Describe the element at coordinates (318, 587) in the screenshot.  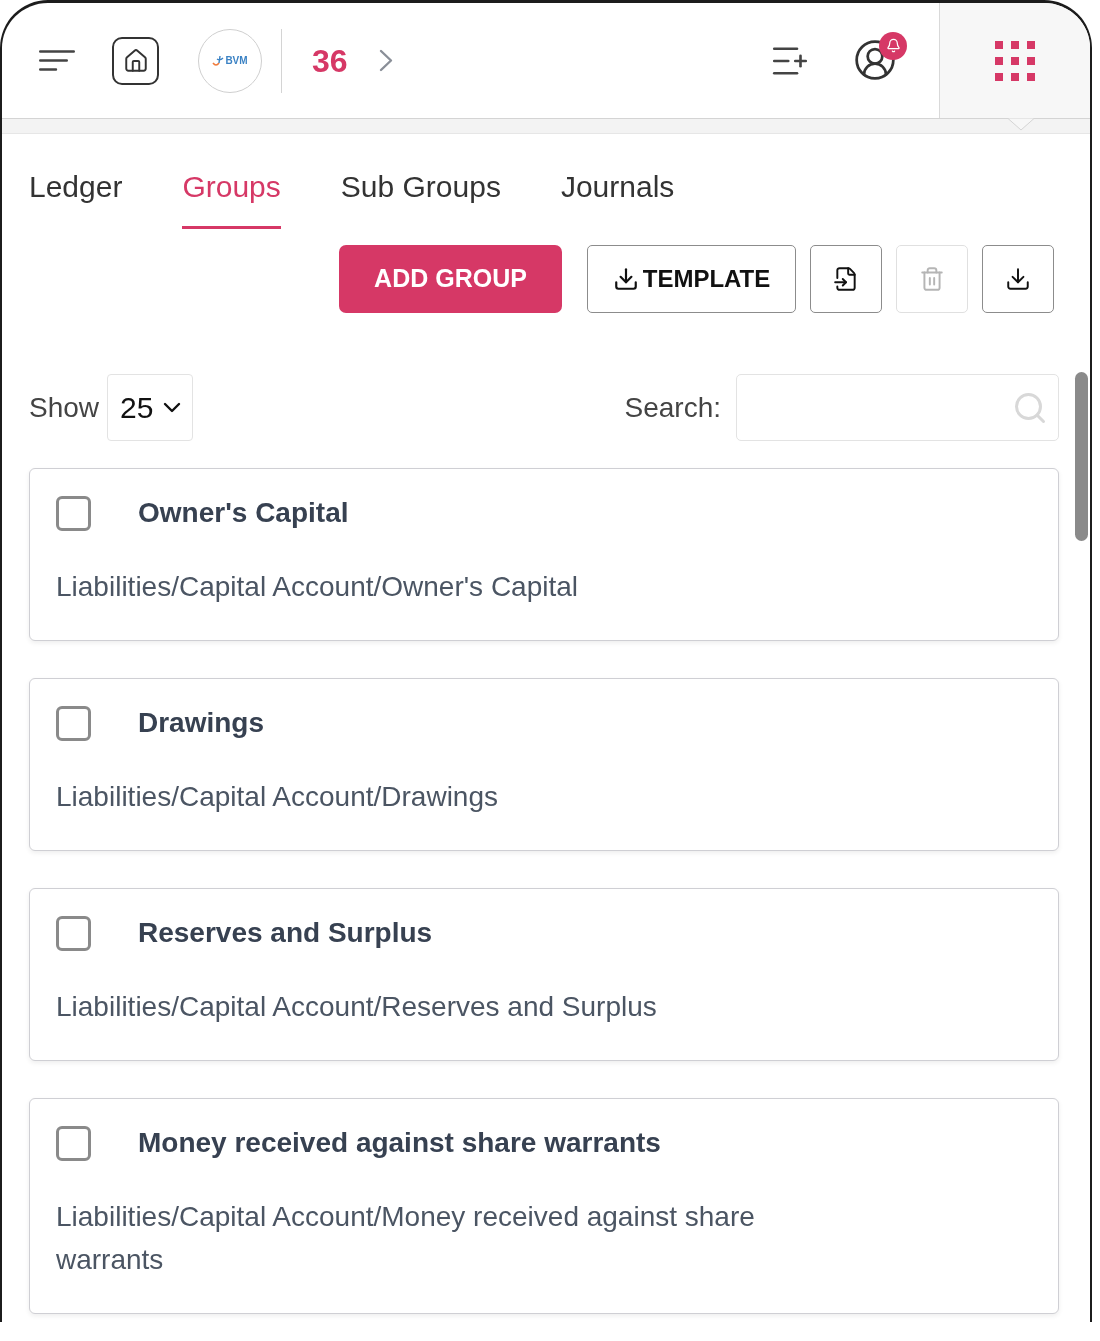
I see `group-path: Liabilities/Capital Account/Owner's Capital` at that location.